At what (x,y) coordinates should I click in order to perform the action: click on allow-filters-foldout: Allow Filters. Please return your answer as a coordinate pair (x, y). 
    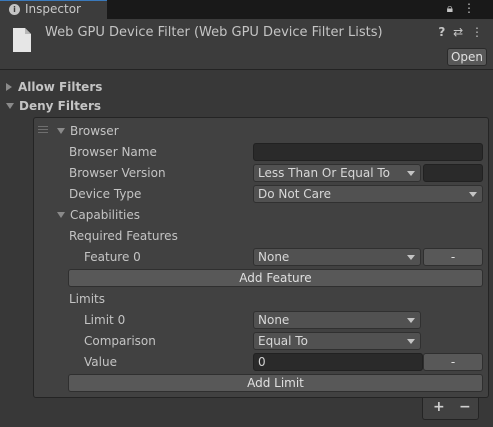
    Looking at the image, I should click on (54, 87).